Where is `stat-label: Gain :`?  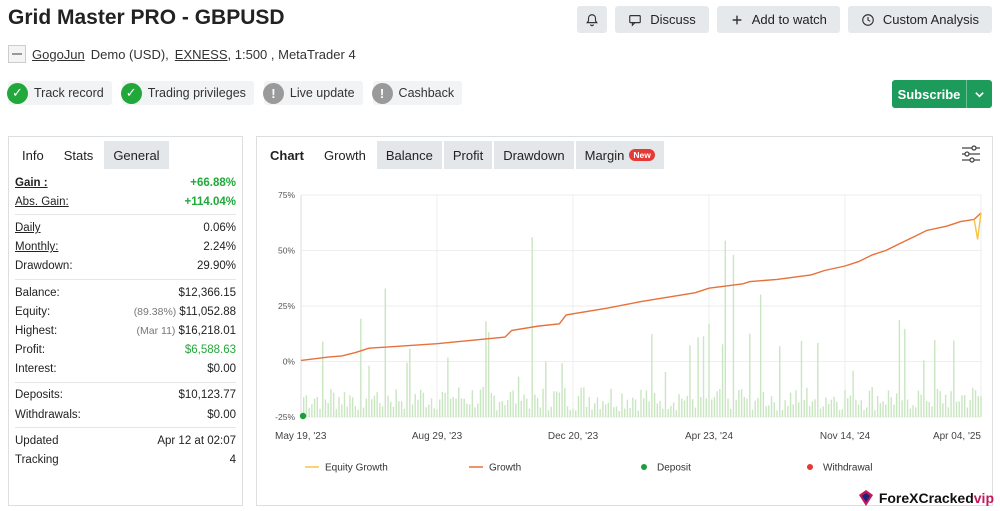 stat-label: Gain : is located at coordinates (31, 183).